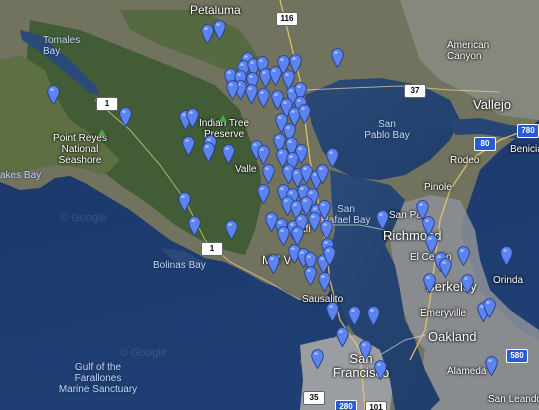  I want to click on highway-shield-icon: 580, so click(517, 356).